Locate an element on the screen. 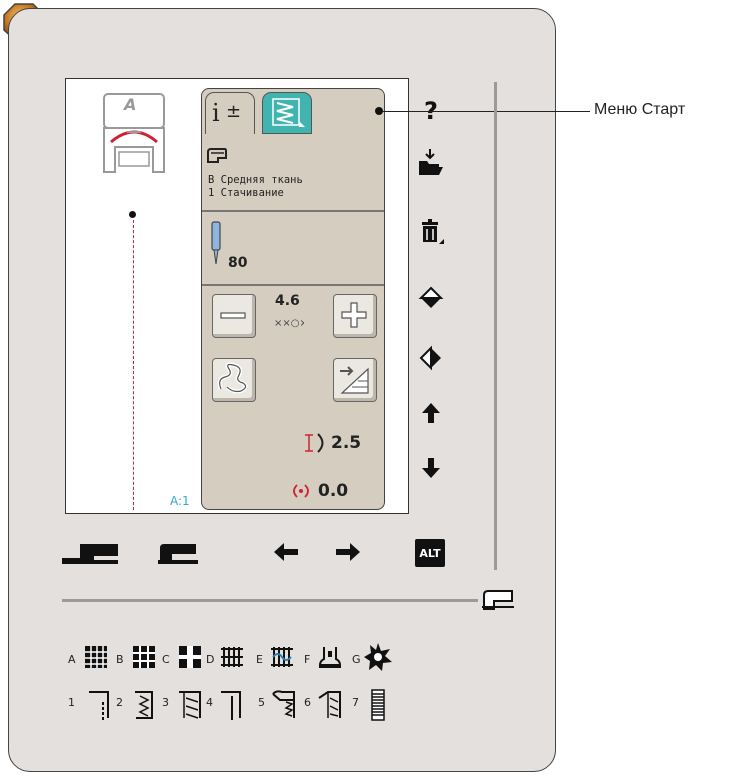 This screenshot has width=748, height=780. menu-5-button is located at coordinates (284, 707).